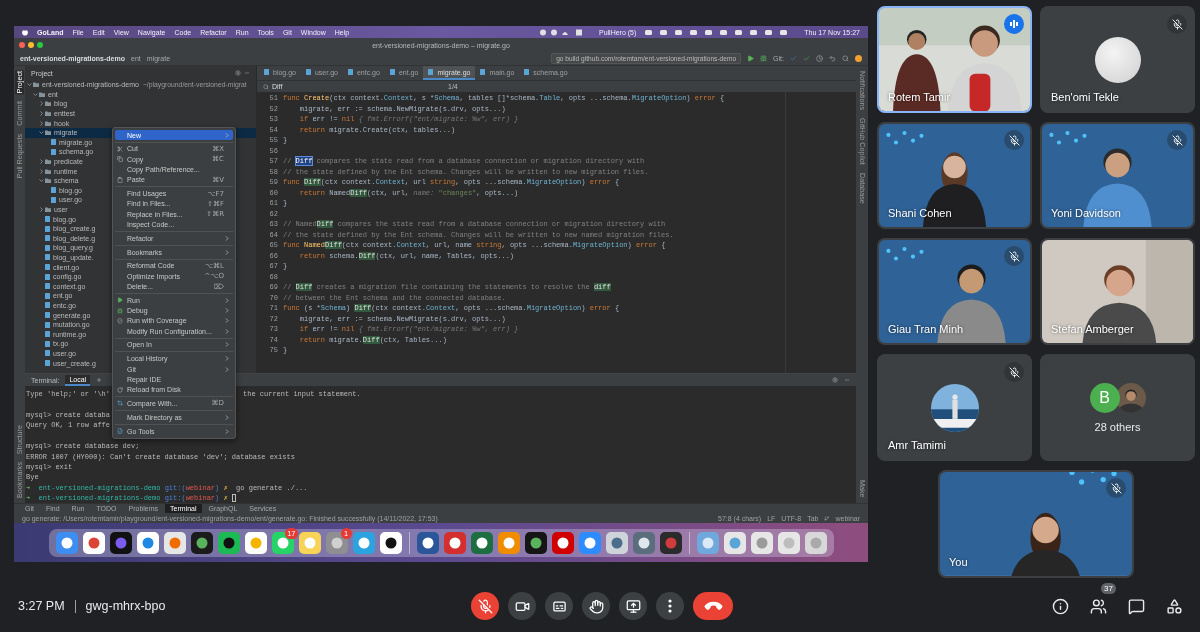  Describe the element at coordinates (1086, 213) in the screenshot. I see `participant-name: Yoni Davidson` at that location.